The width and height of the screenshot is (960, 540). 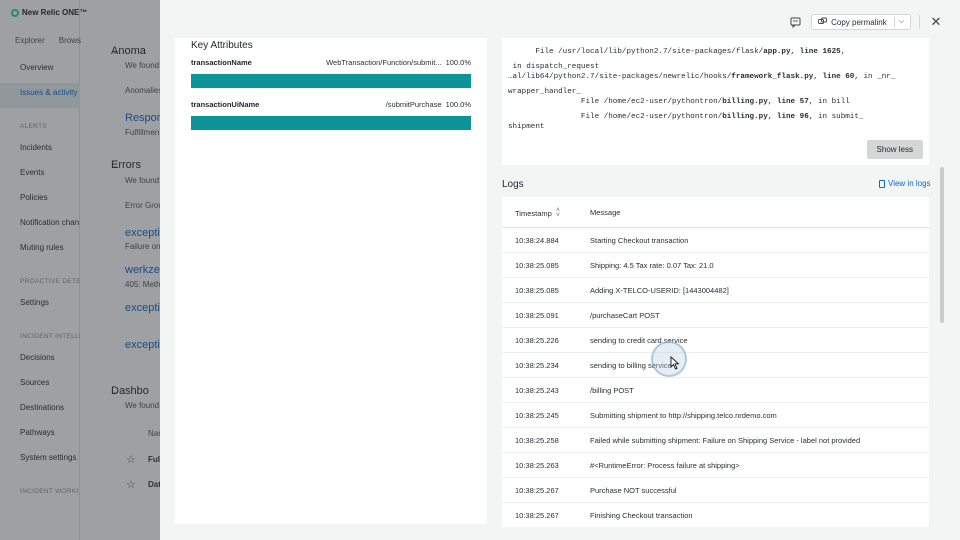 What do you see at coordinates (537, 240) in the screenshot?
I see `log-timestamp: 10:38:24.884` at bounding box center [537, 240].